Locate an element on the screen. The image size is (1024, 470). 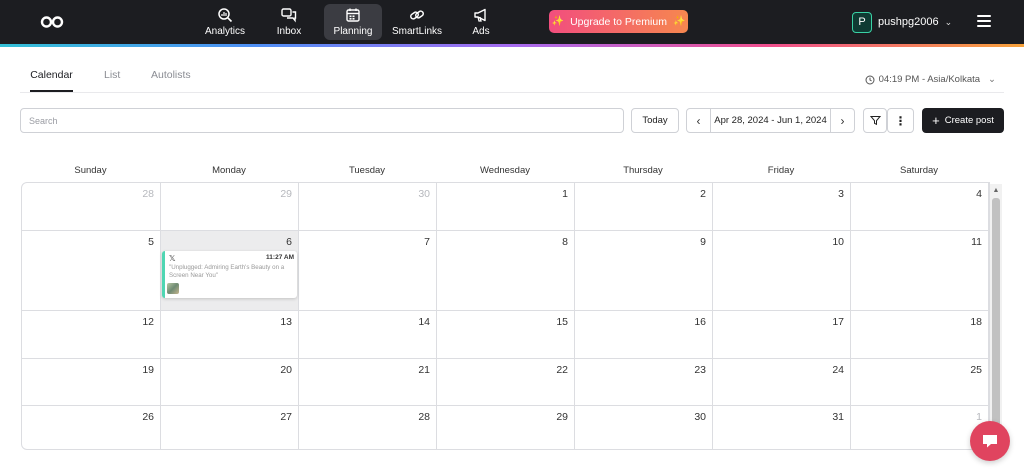
search-input is located at coordinates (322, 120).